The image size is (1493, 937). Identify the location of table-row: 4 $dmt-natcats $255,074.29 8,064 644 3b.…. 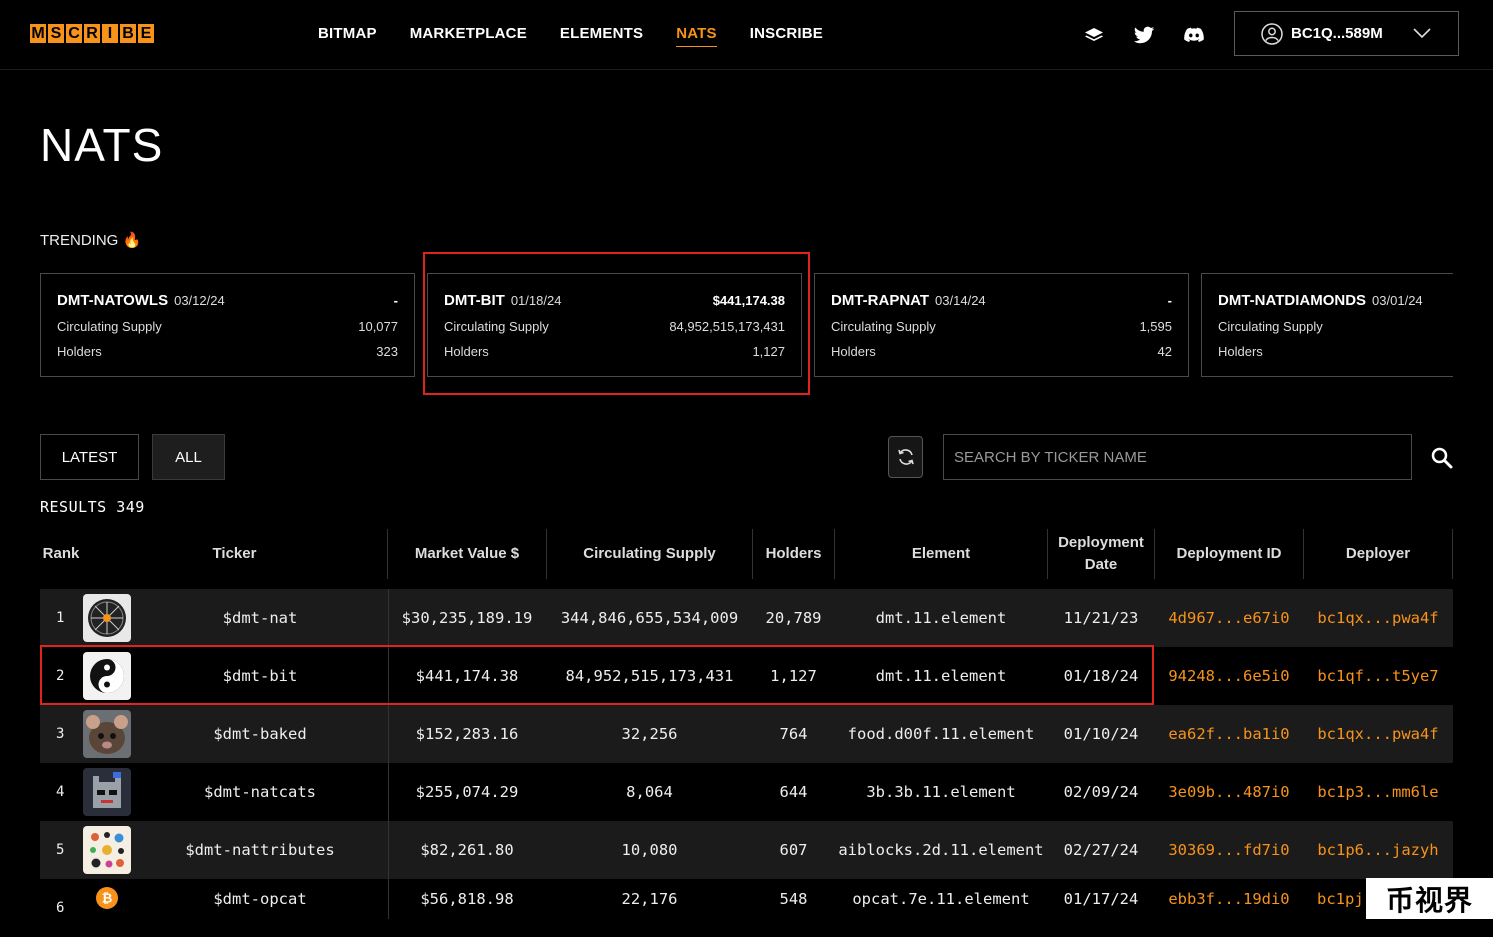
(746, 792).